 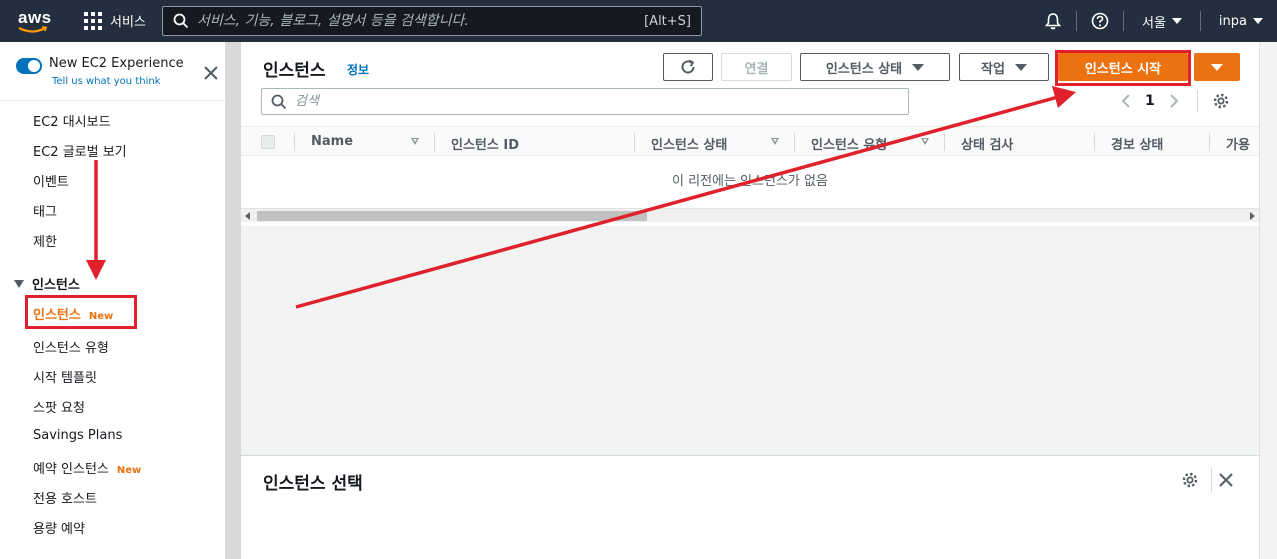 What do you see at coordinates (1268, 300) in the screenshot?
I see `right-edge-strip` at bounding box center [1268, 300].